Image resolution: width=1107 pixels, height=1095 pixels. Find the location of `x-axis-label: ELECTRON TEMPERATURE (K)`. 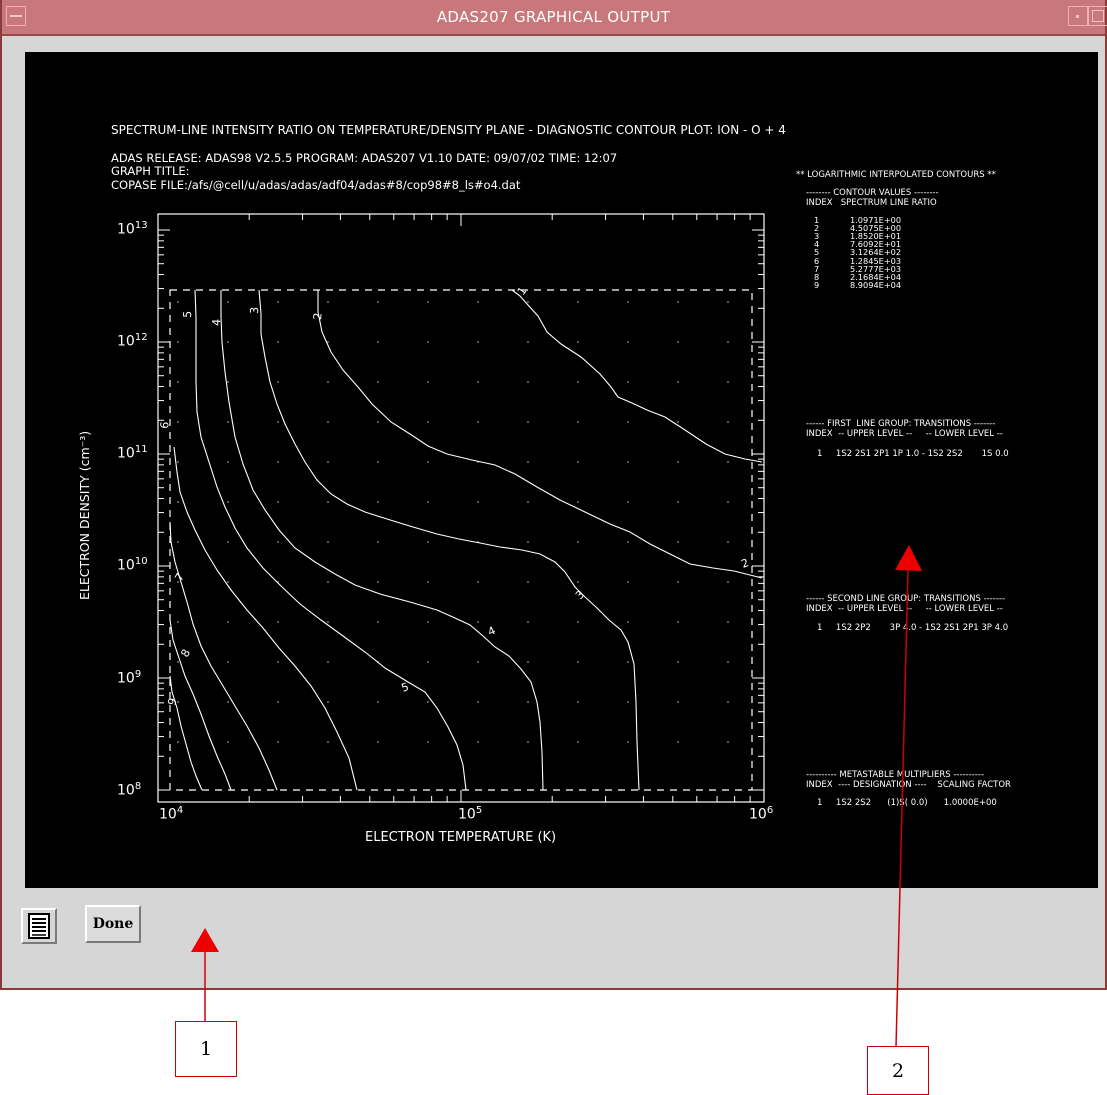

x-axis-label: ELECTRON TEMPERATURE (K) is located at coordinates (461, 837).